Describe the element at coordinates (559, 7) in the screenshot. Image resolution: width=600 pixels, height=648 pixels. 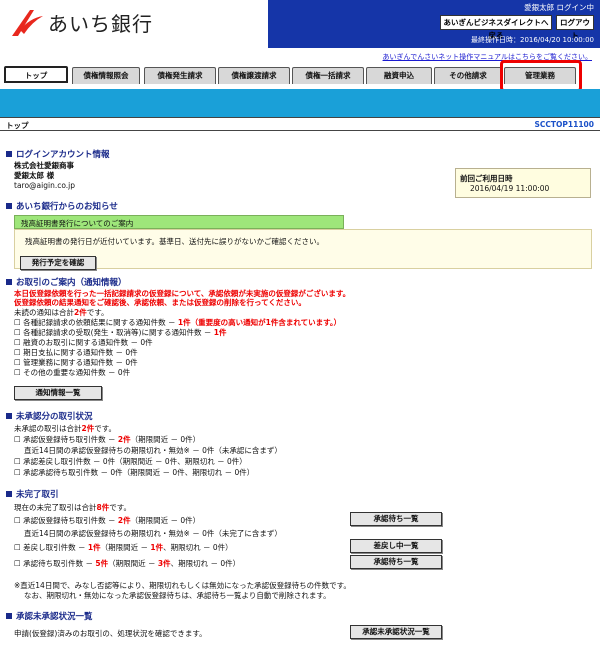
I see `user-name: 愛銀太郎 ログイン中` at that location.